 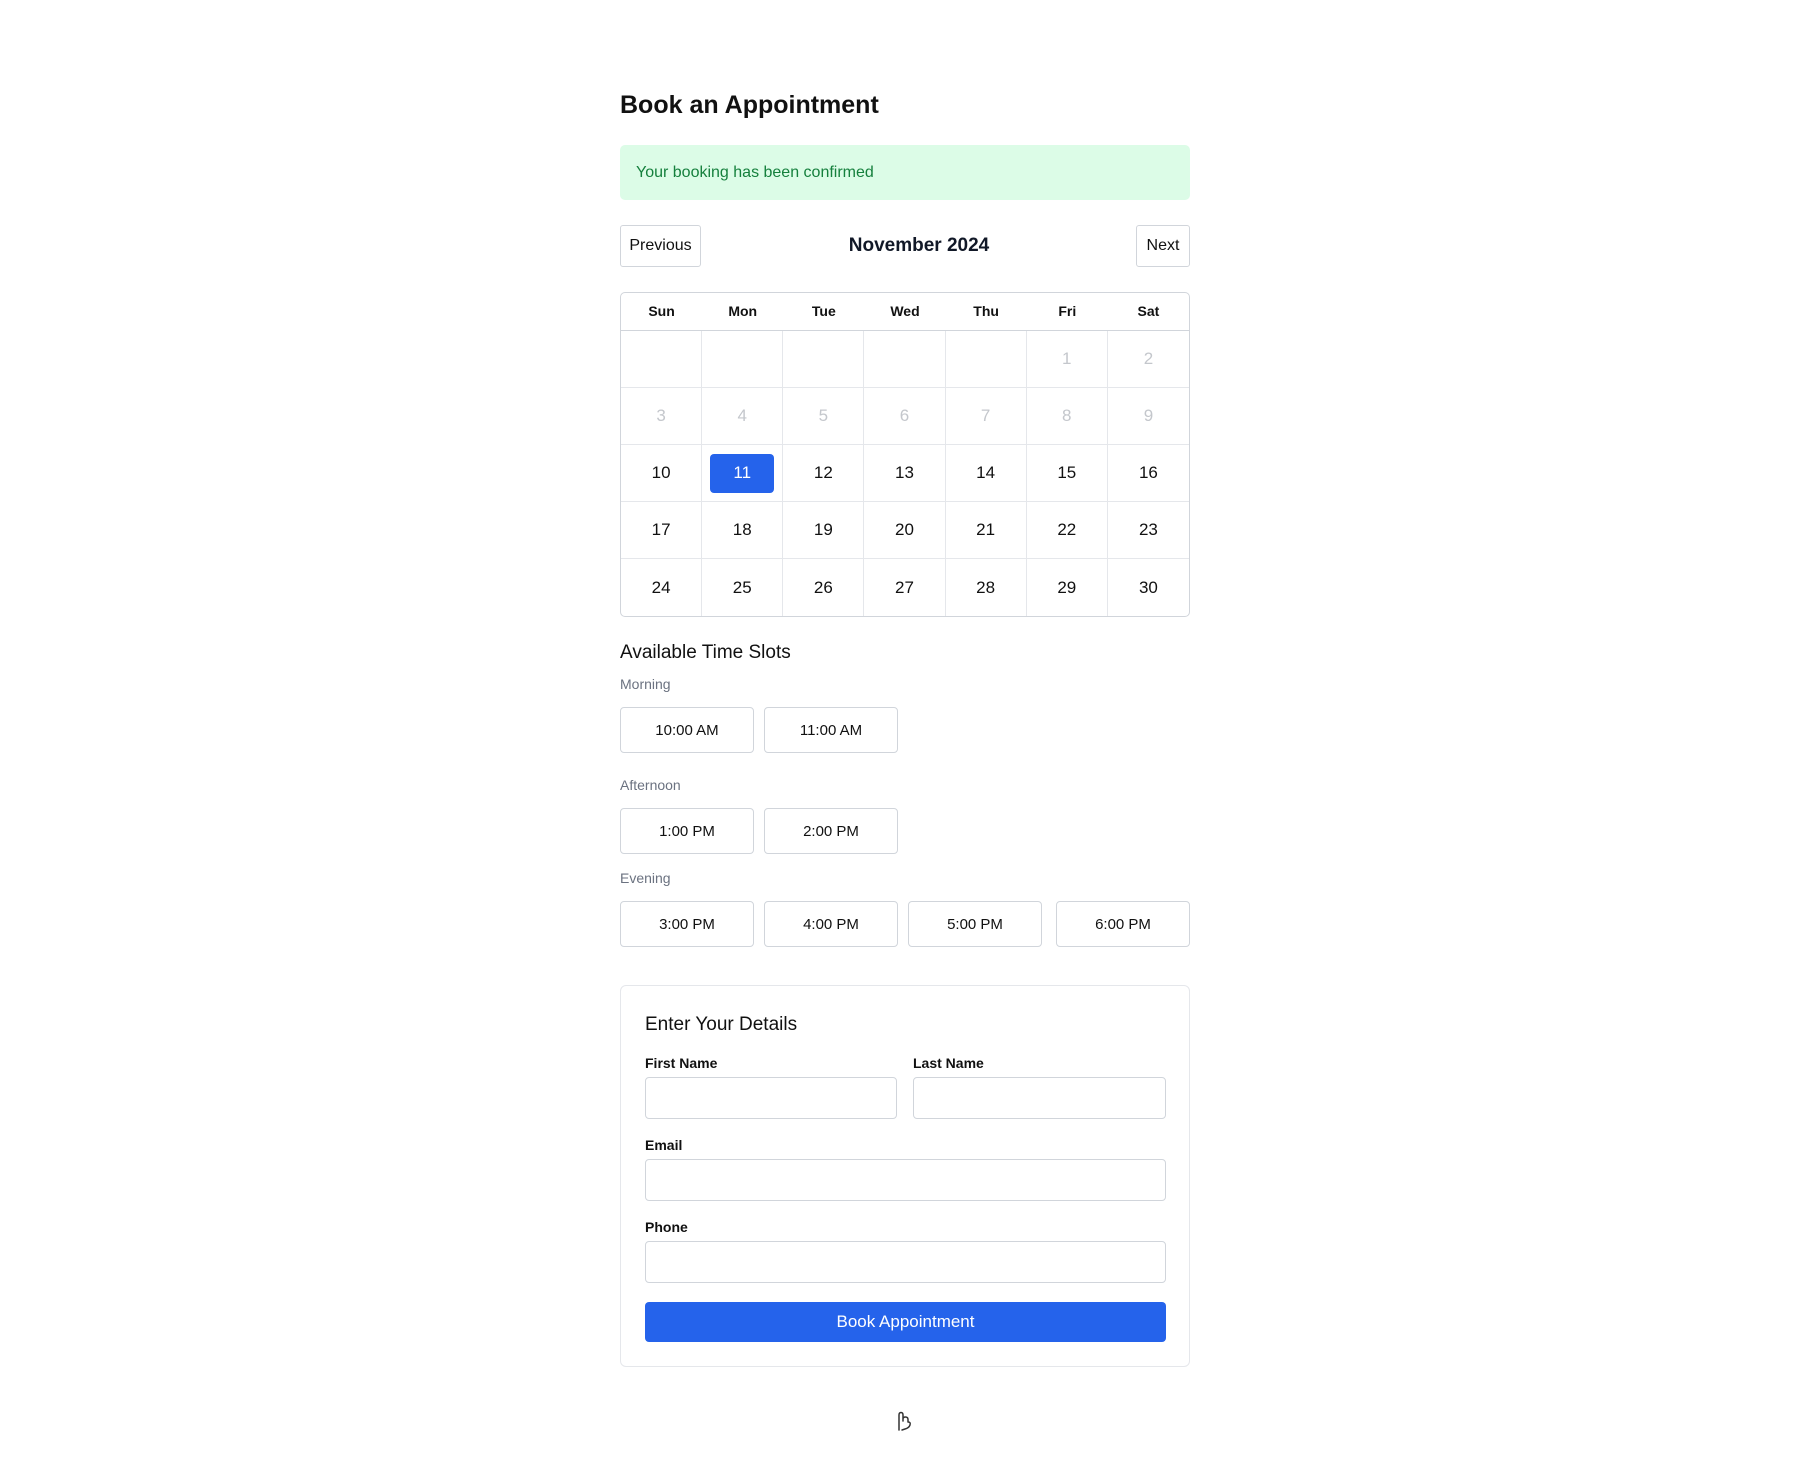 What do you see at coordinates (645, 878) in the screenshot?
I see `slot-group-label-evening: Evening` at bounding box center [645, 878].